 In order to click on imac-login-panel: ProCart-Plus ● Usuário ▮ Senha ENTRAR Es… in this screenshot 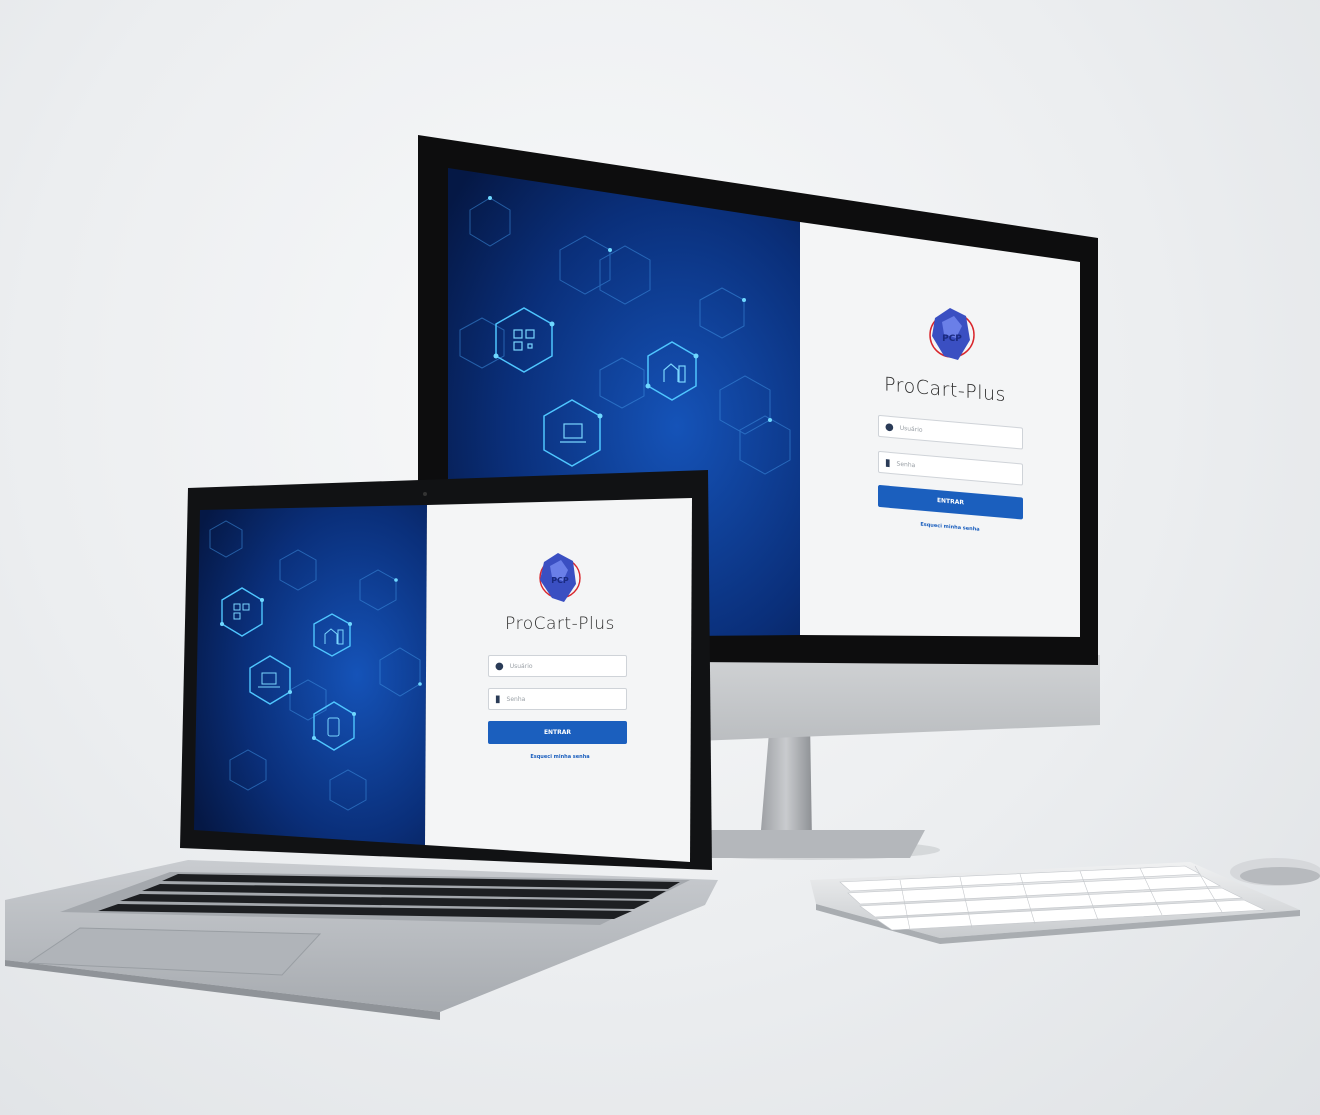, I will do `click(945, 458)`.